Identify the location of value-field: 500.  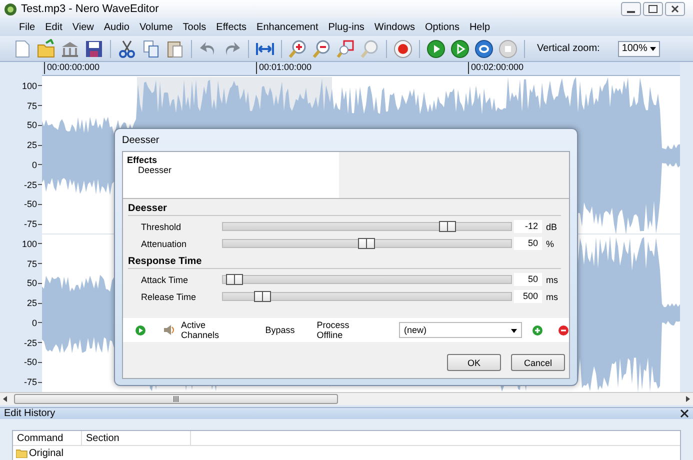
(528, 296).